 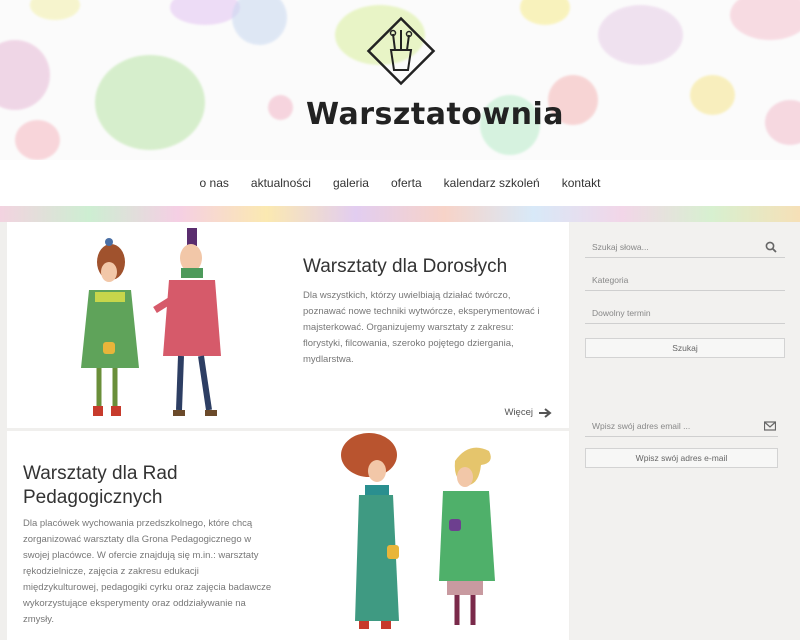 What do you see at coordinates (770, 426) in the screenshot?
I see `mail-icon` at bounding box center [770, 426].